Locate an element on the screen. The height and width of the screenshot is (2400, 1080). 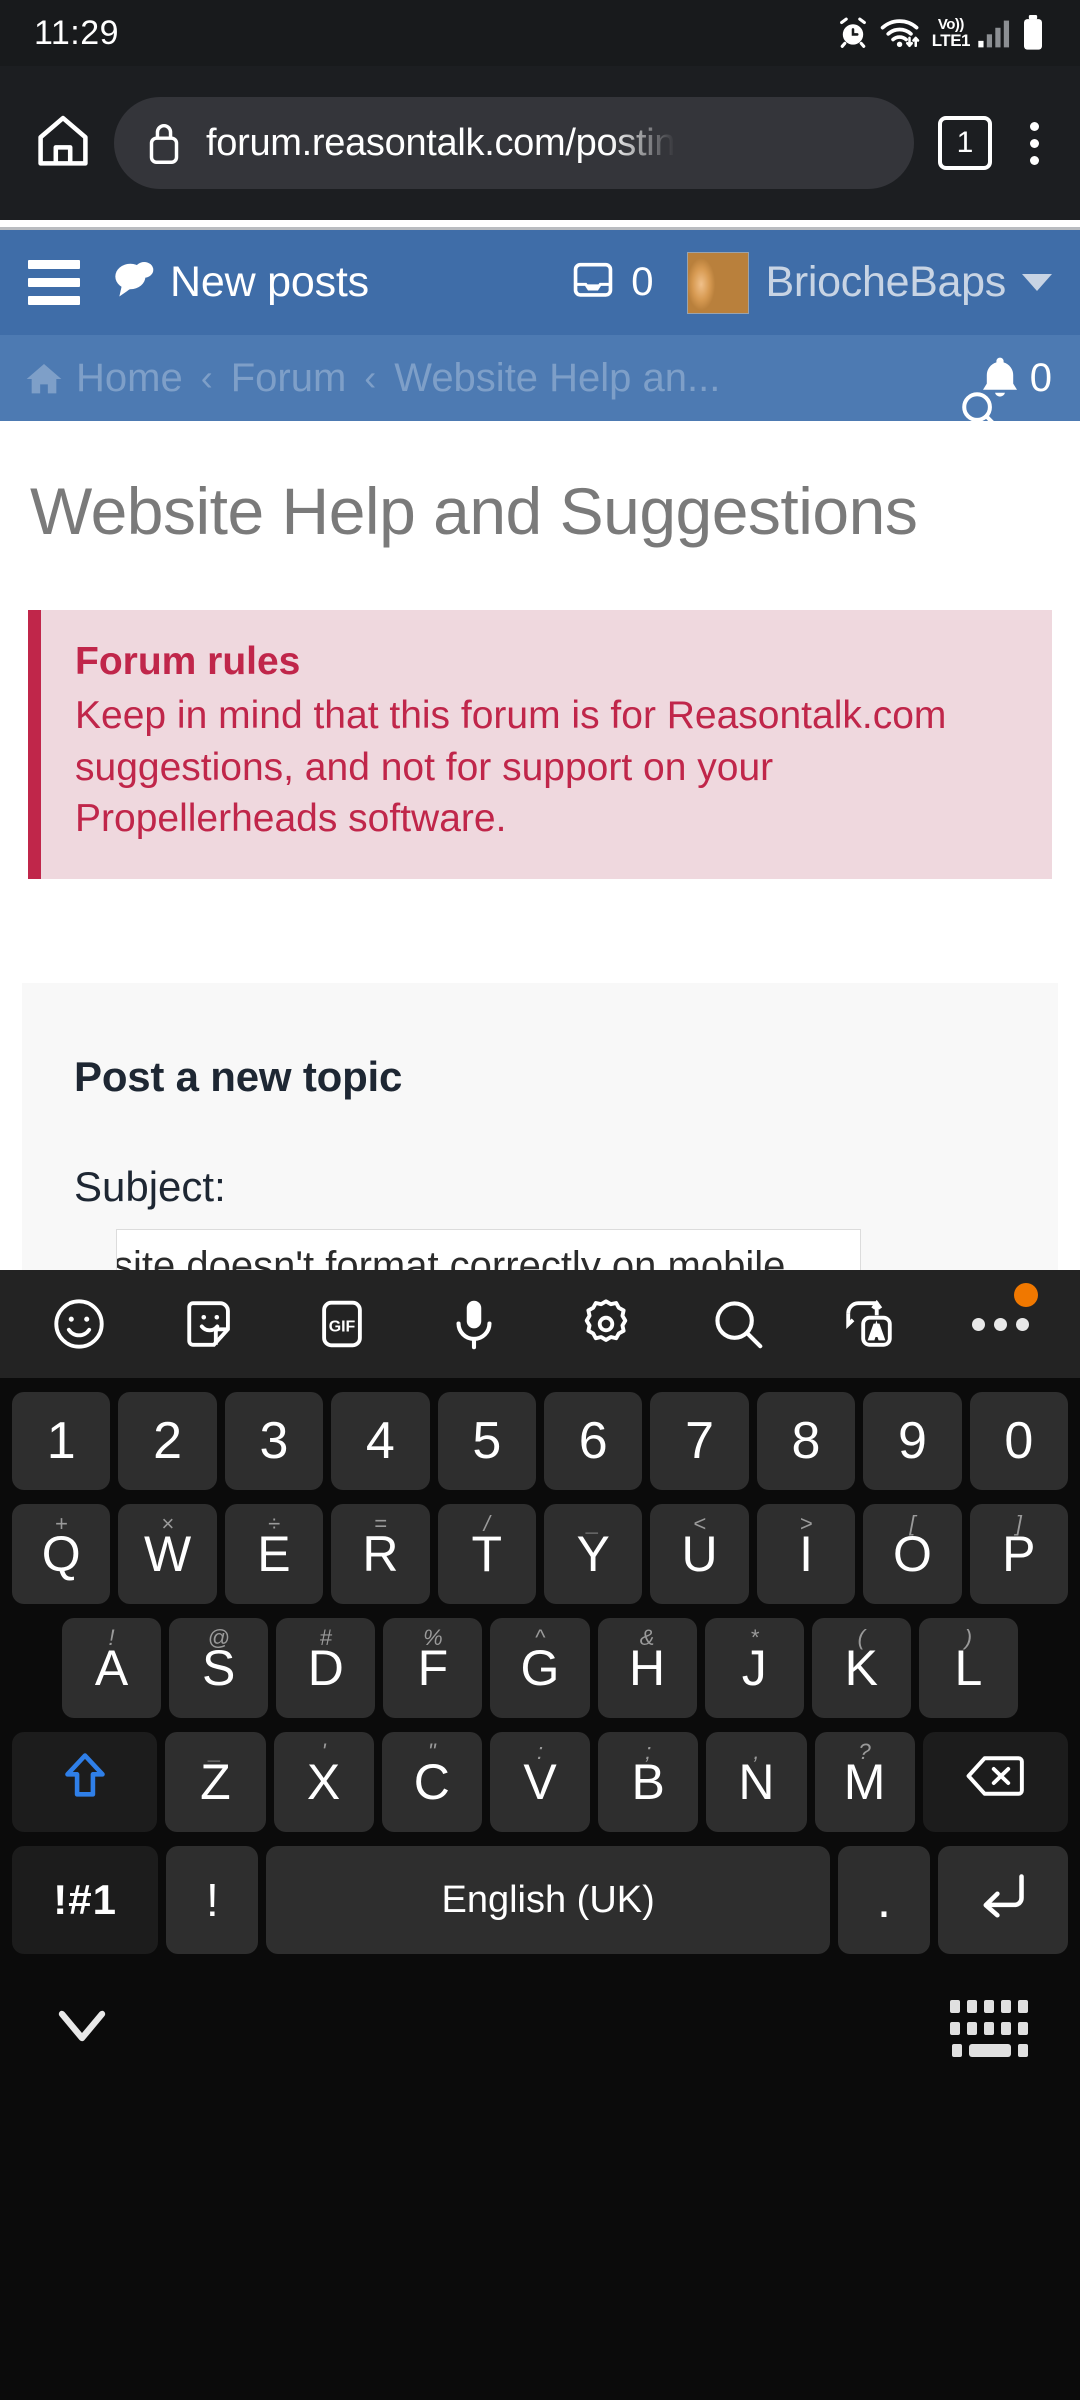
key-a: ! A is located at coordinates (112, 1668).